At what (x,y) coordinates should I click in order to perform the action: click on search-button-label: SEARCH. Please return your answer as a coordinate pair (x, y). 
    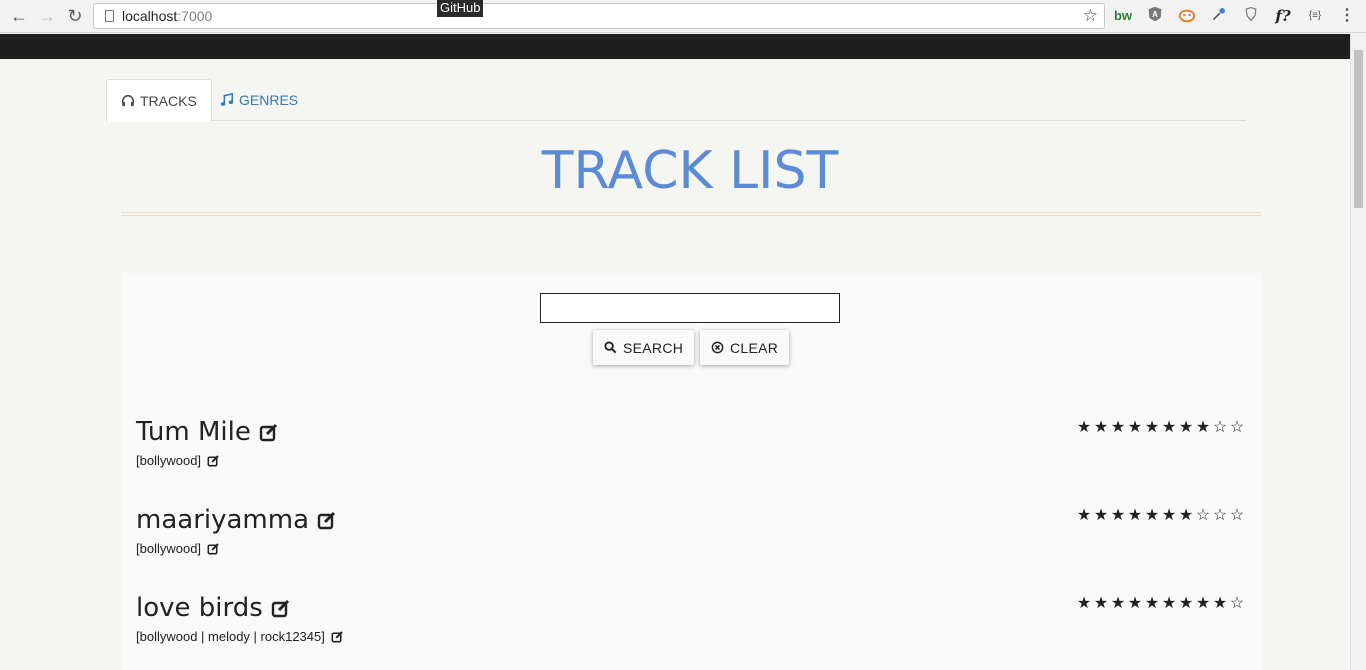
    Looking at the image, I should click on (653, 347).